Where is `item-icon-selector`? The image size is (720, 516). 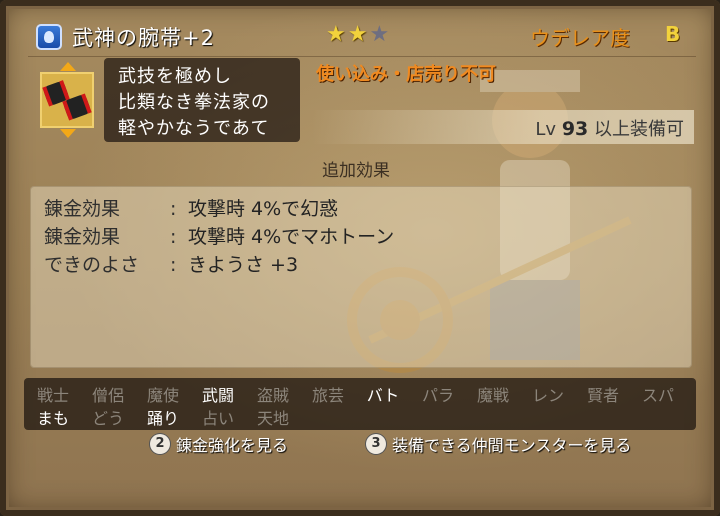 item-icon-selector is located at coordinates (68, 100).